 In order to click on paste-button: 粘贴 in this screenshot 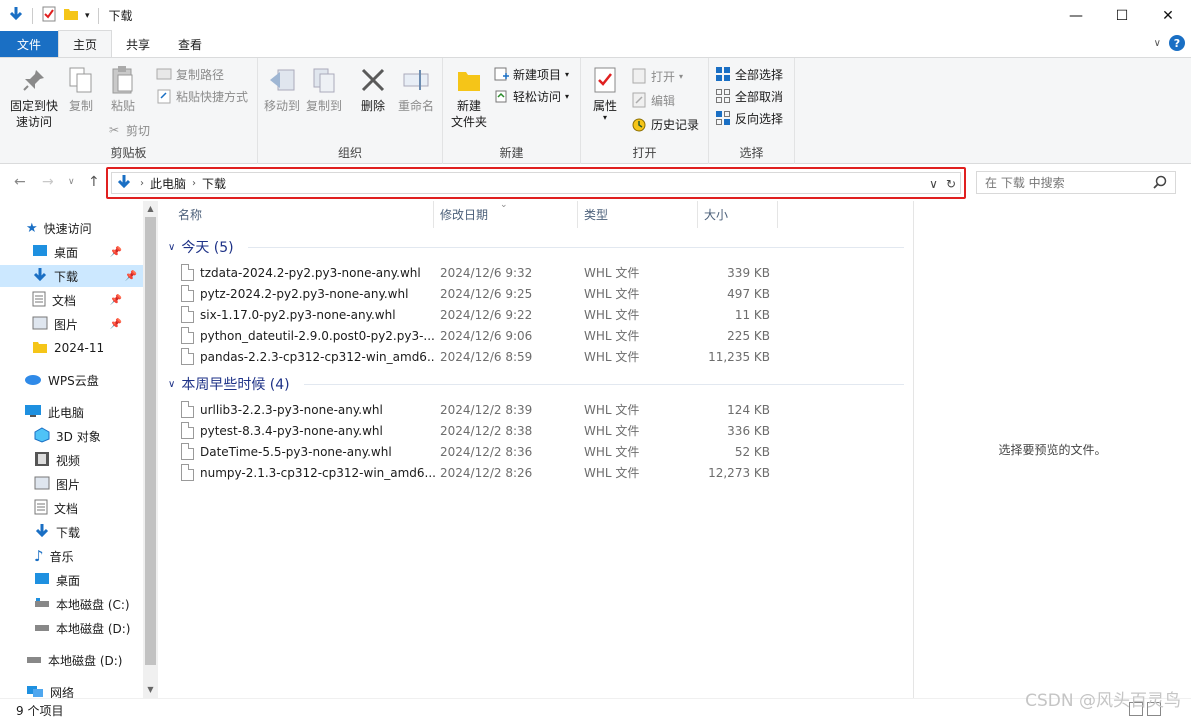, I will do `click(123, 90)`.